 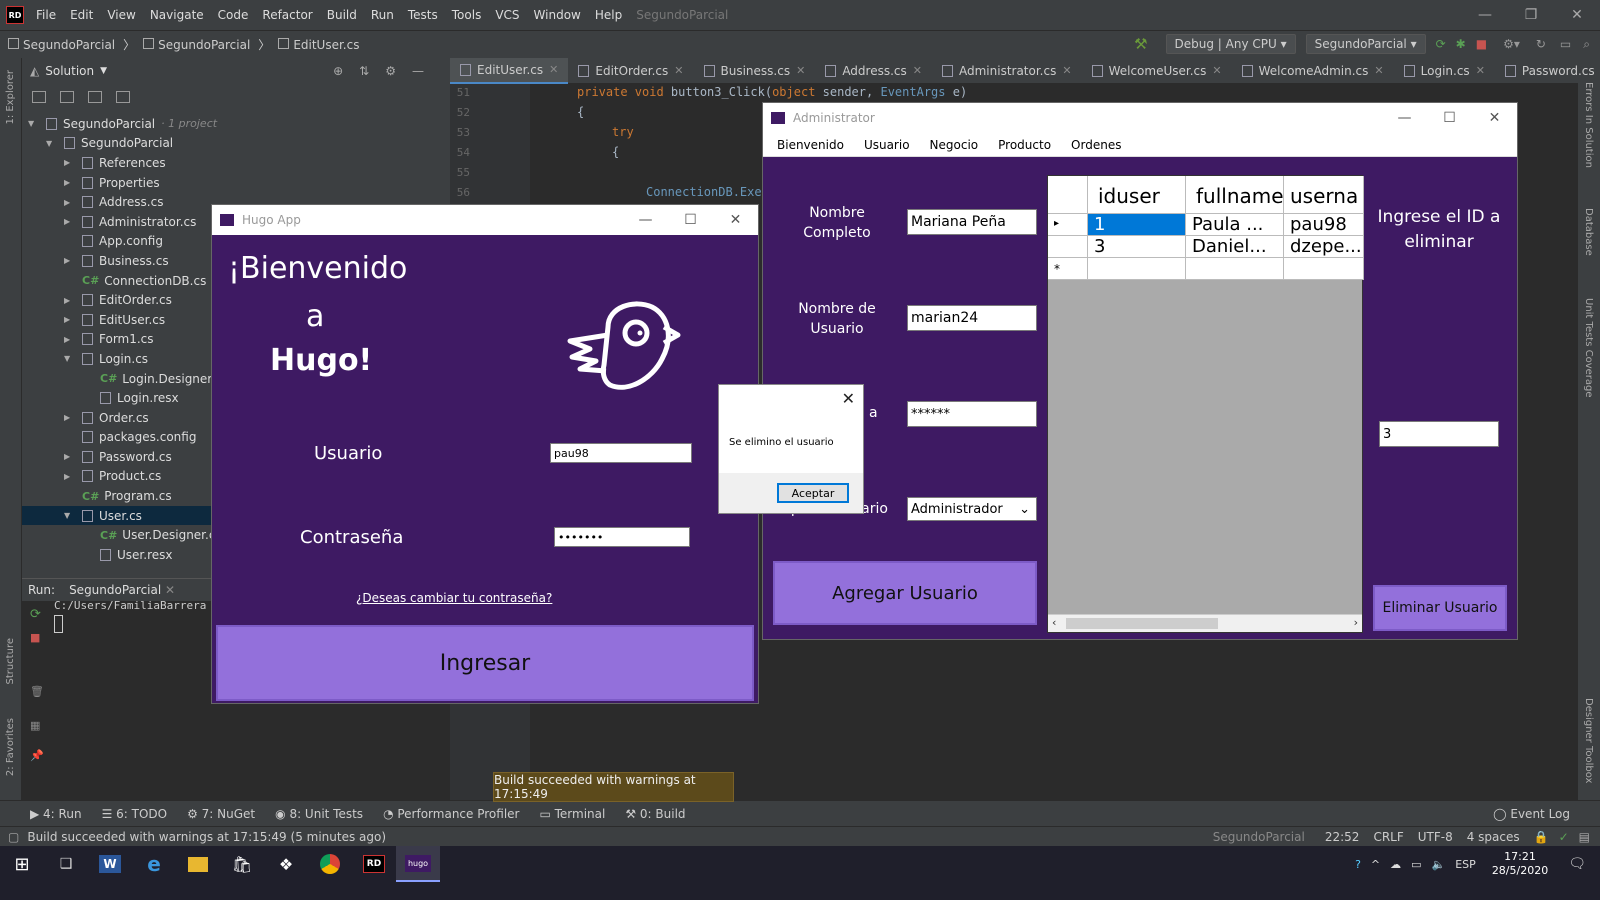 What do you see at coordinates (1584, 837) in the screenshot?
I see `memory-icon: ▤` at bounding box center [1584, 837].